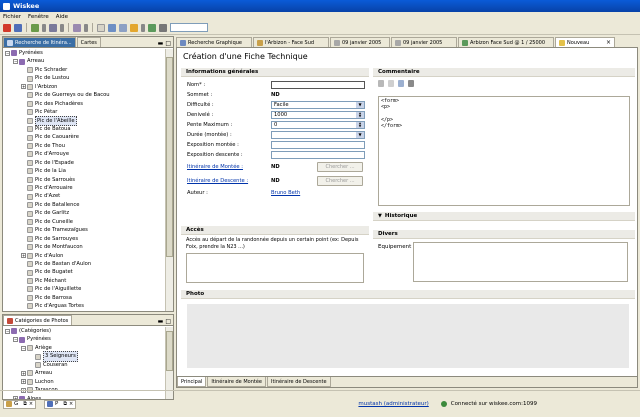 This screenshot has height=417, width=640. I want to click on map-icon, so click(152, 27).